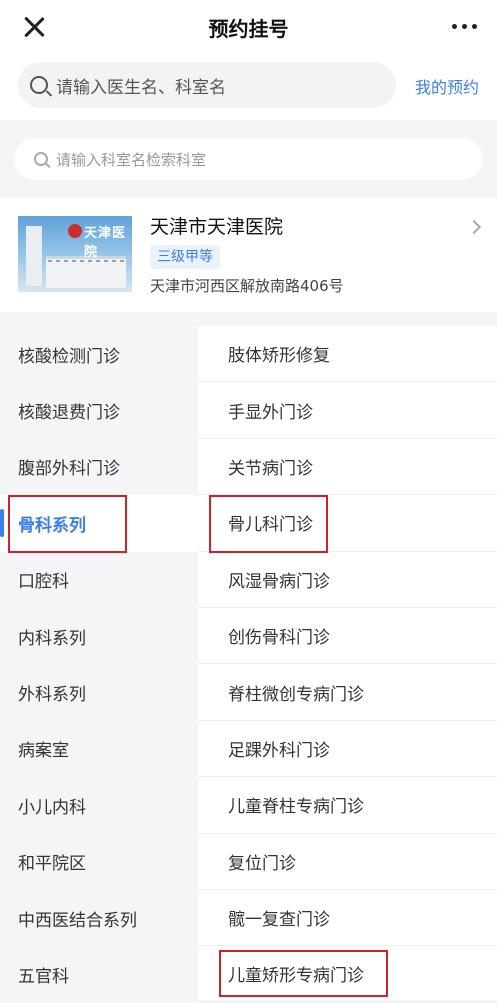  Describe the element at coordinates (75, 254) in the screenshot. I see `hospital-photo: 天津医院` at that location.